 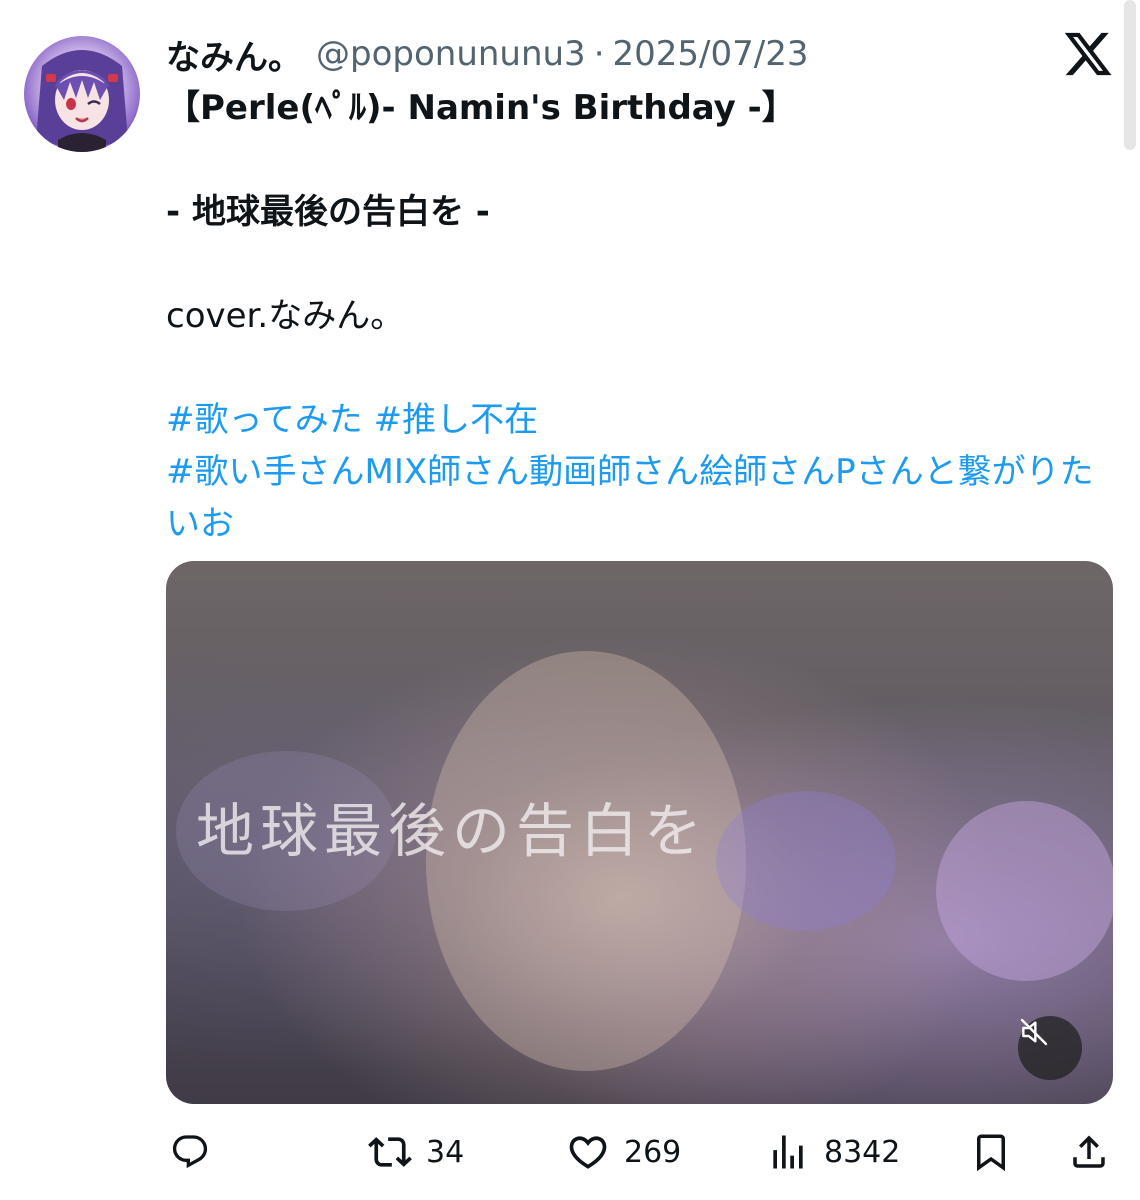 I want to click on tweet-header: なみん。 @poponununu3 · 2025/07/23, so click(x=487, y=54).